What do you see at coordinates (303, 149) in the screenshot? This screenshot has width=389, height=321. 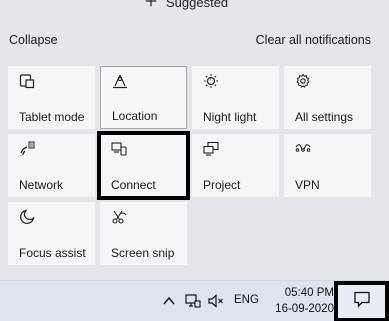 I see `vpn-icon` at bounding box center [303, 149].